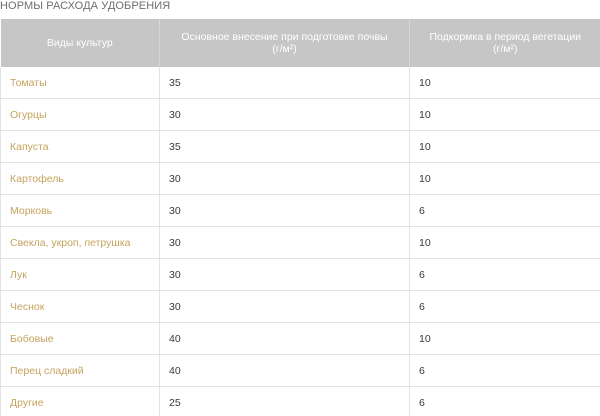 The width and height of the screenshot is (600, 416). What do you see at coordinates (80, 401) in the screenshot?
I see `crop-name-cell: Другие` at bounding box center [80, 401].